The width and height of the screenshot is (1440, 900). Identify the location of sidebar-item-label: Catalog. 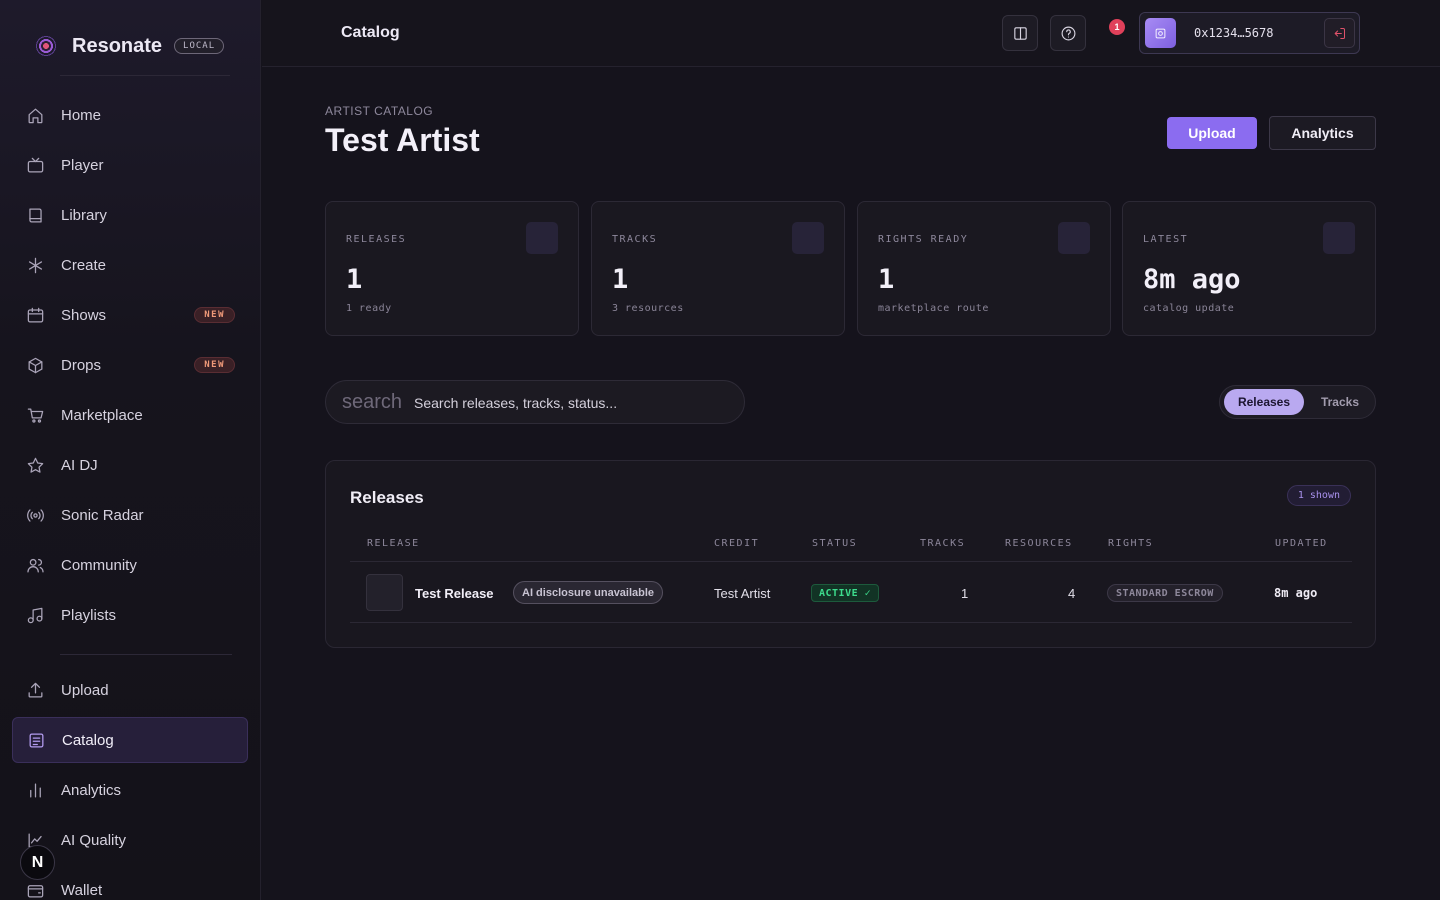
(88, 740).